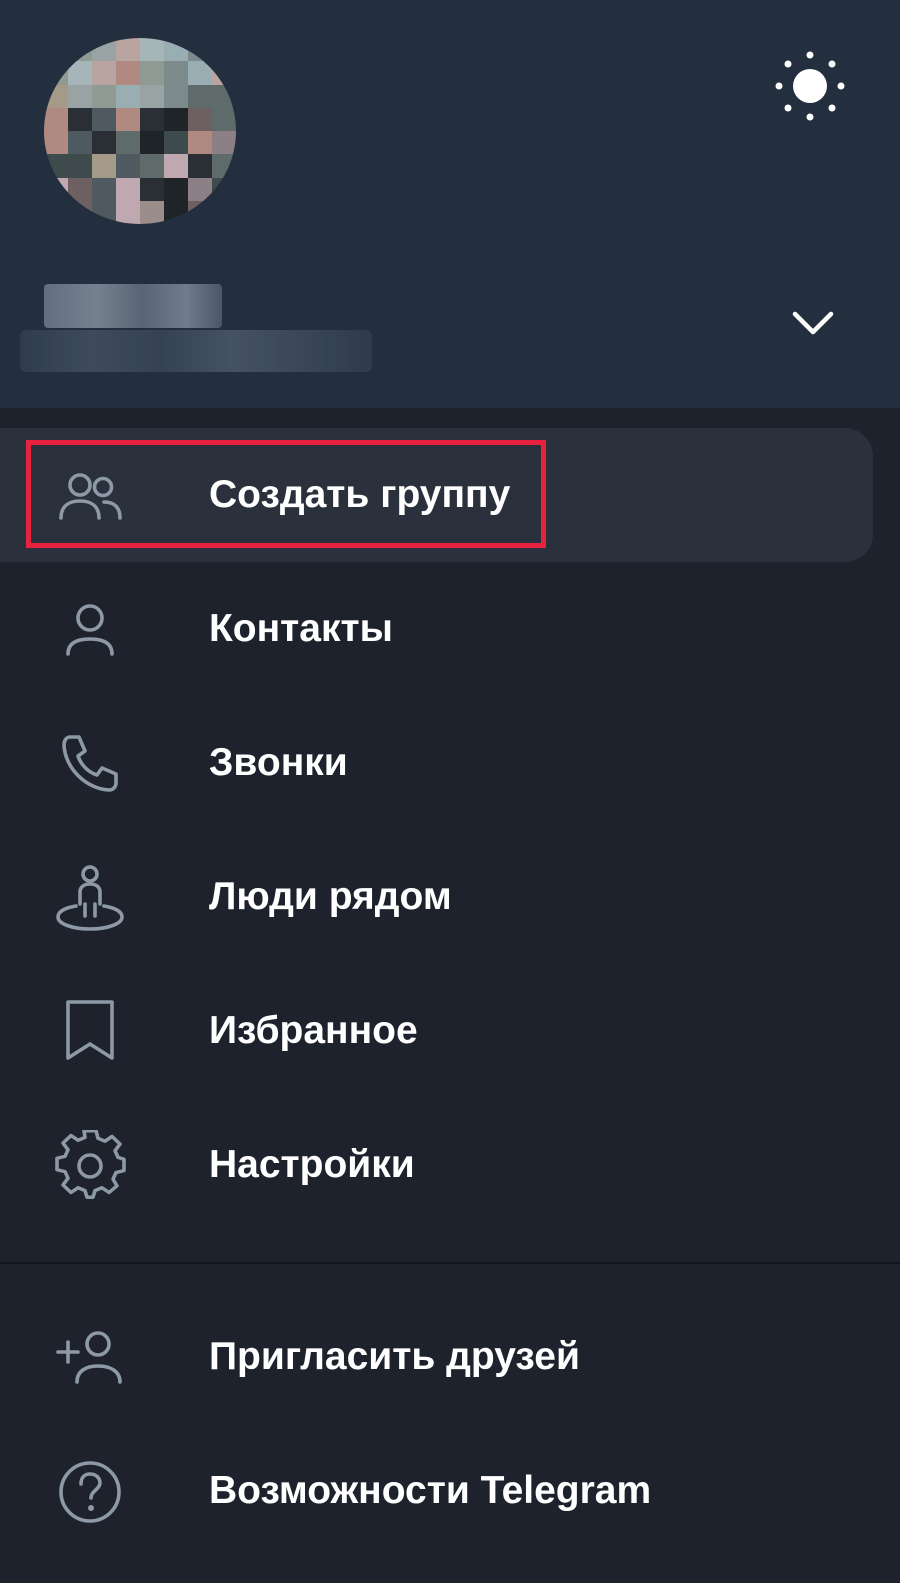  Describe the element at coordinates (89, 1357) in the screenshot. I see `add-user-icon` at that location.